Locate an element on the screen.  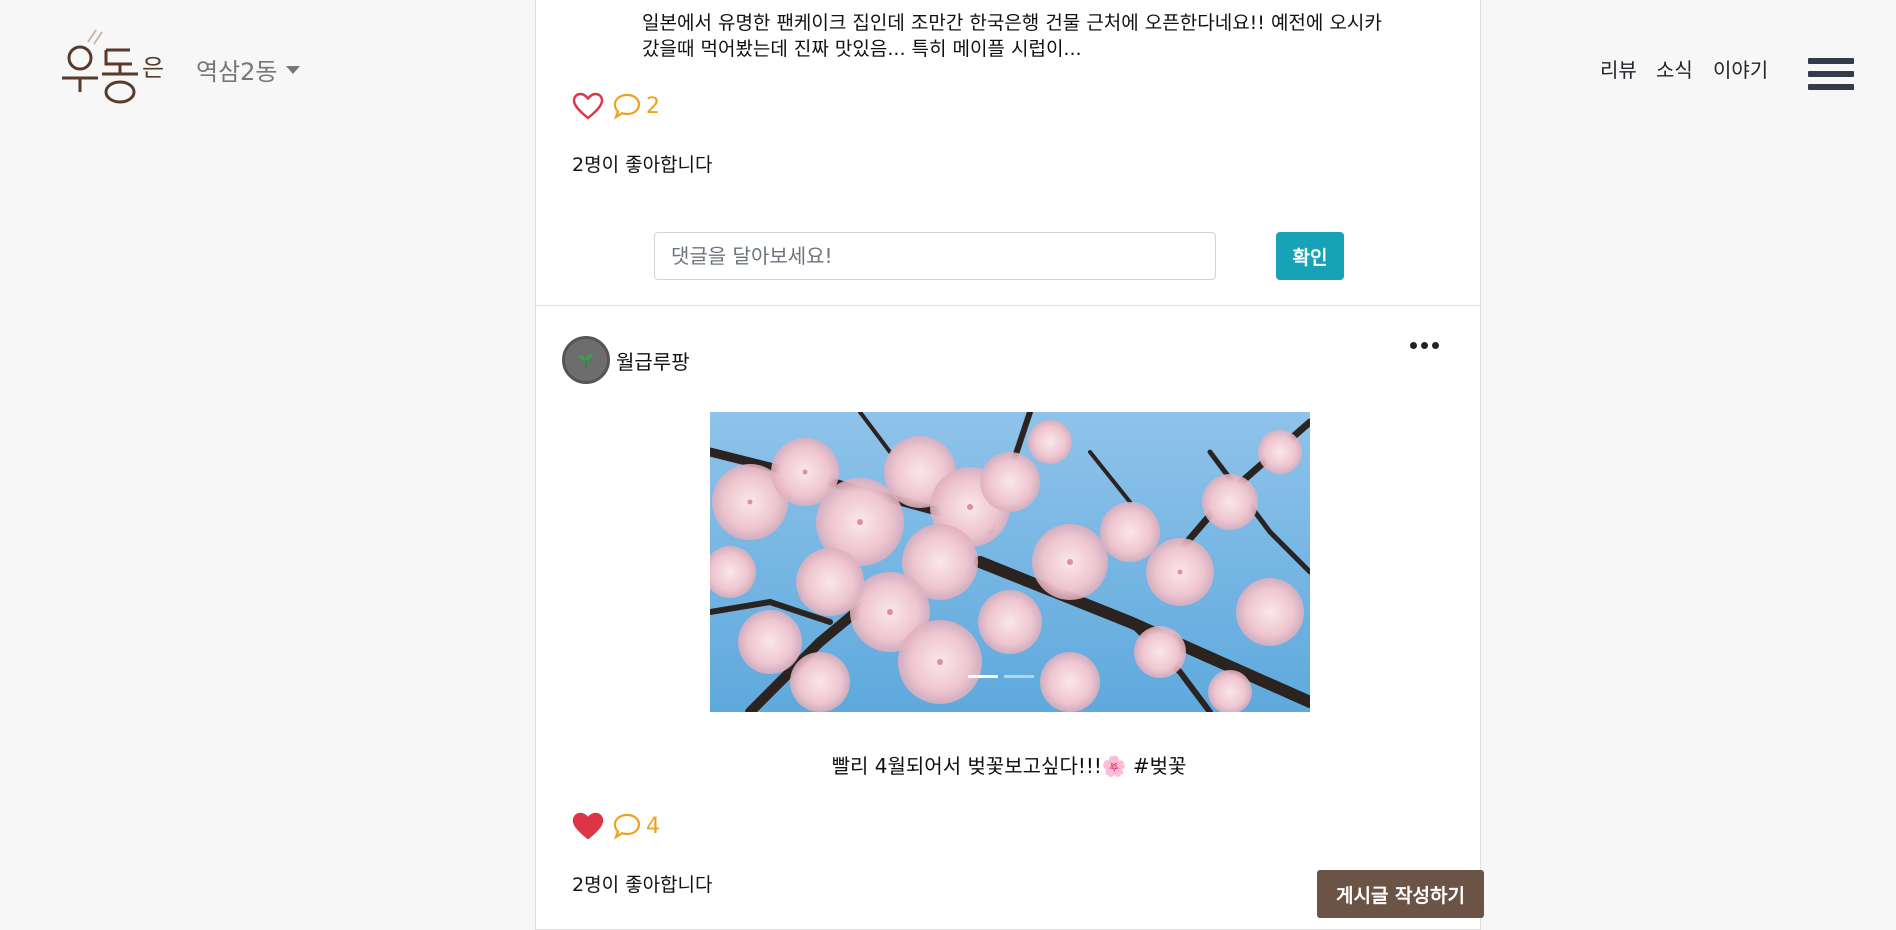
hashtag-link: #벚꽃 is located at coordinates (1160, 766).